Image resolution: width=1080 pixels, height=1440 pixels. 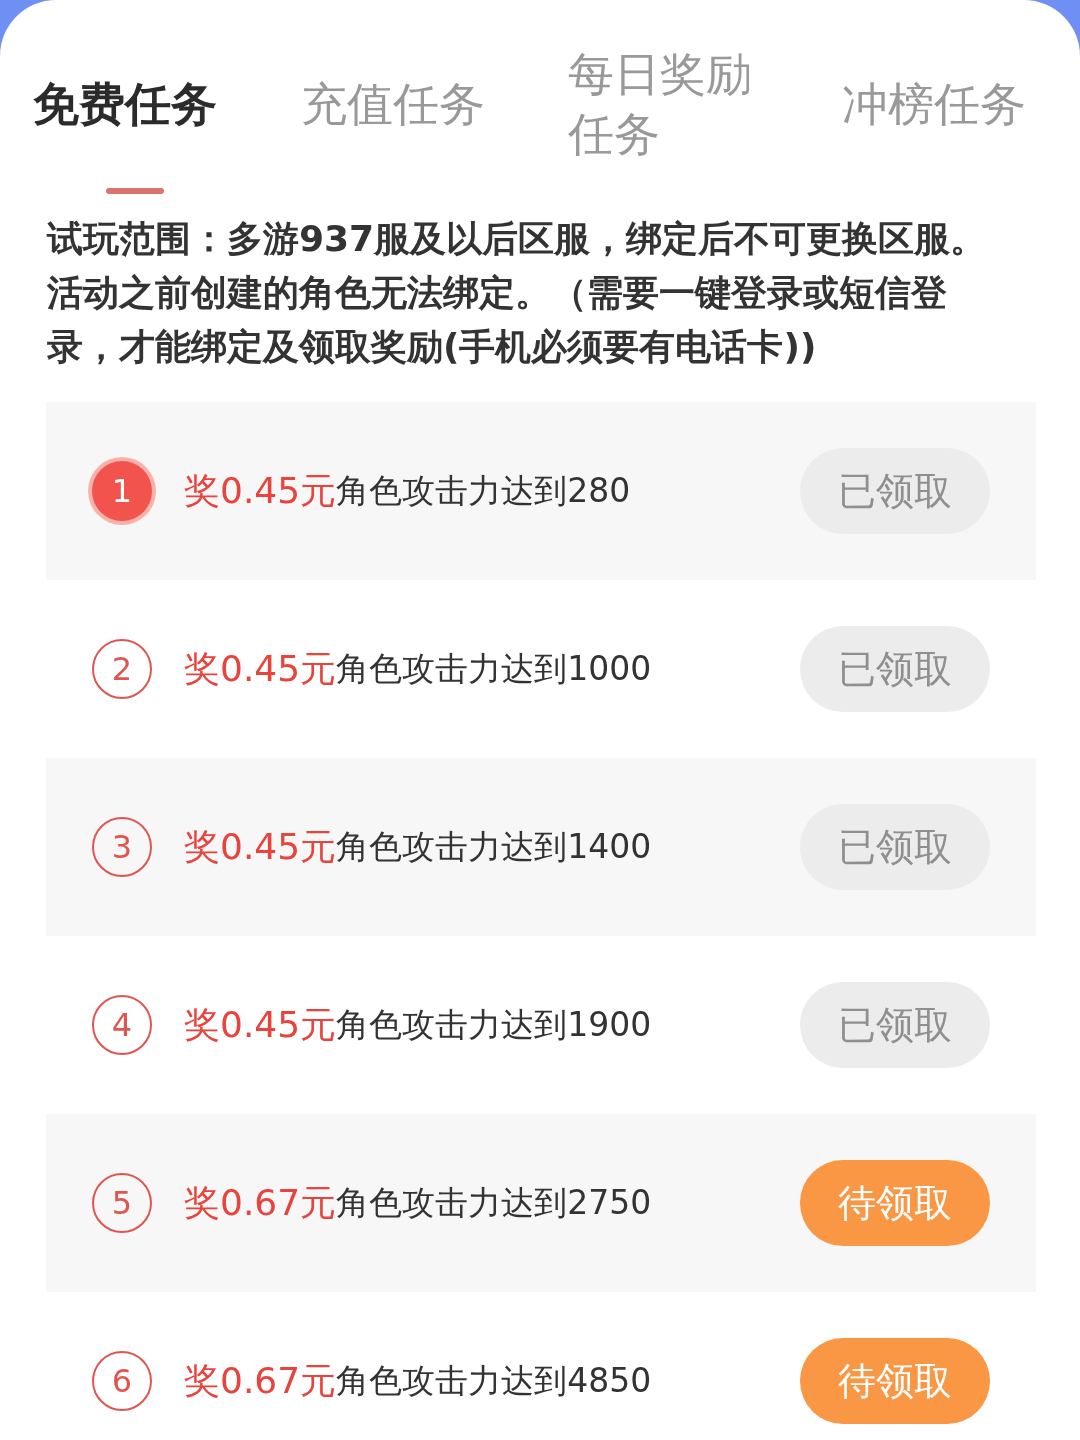 I want to click on tab: 充值任务, so click(x=434, y=104).